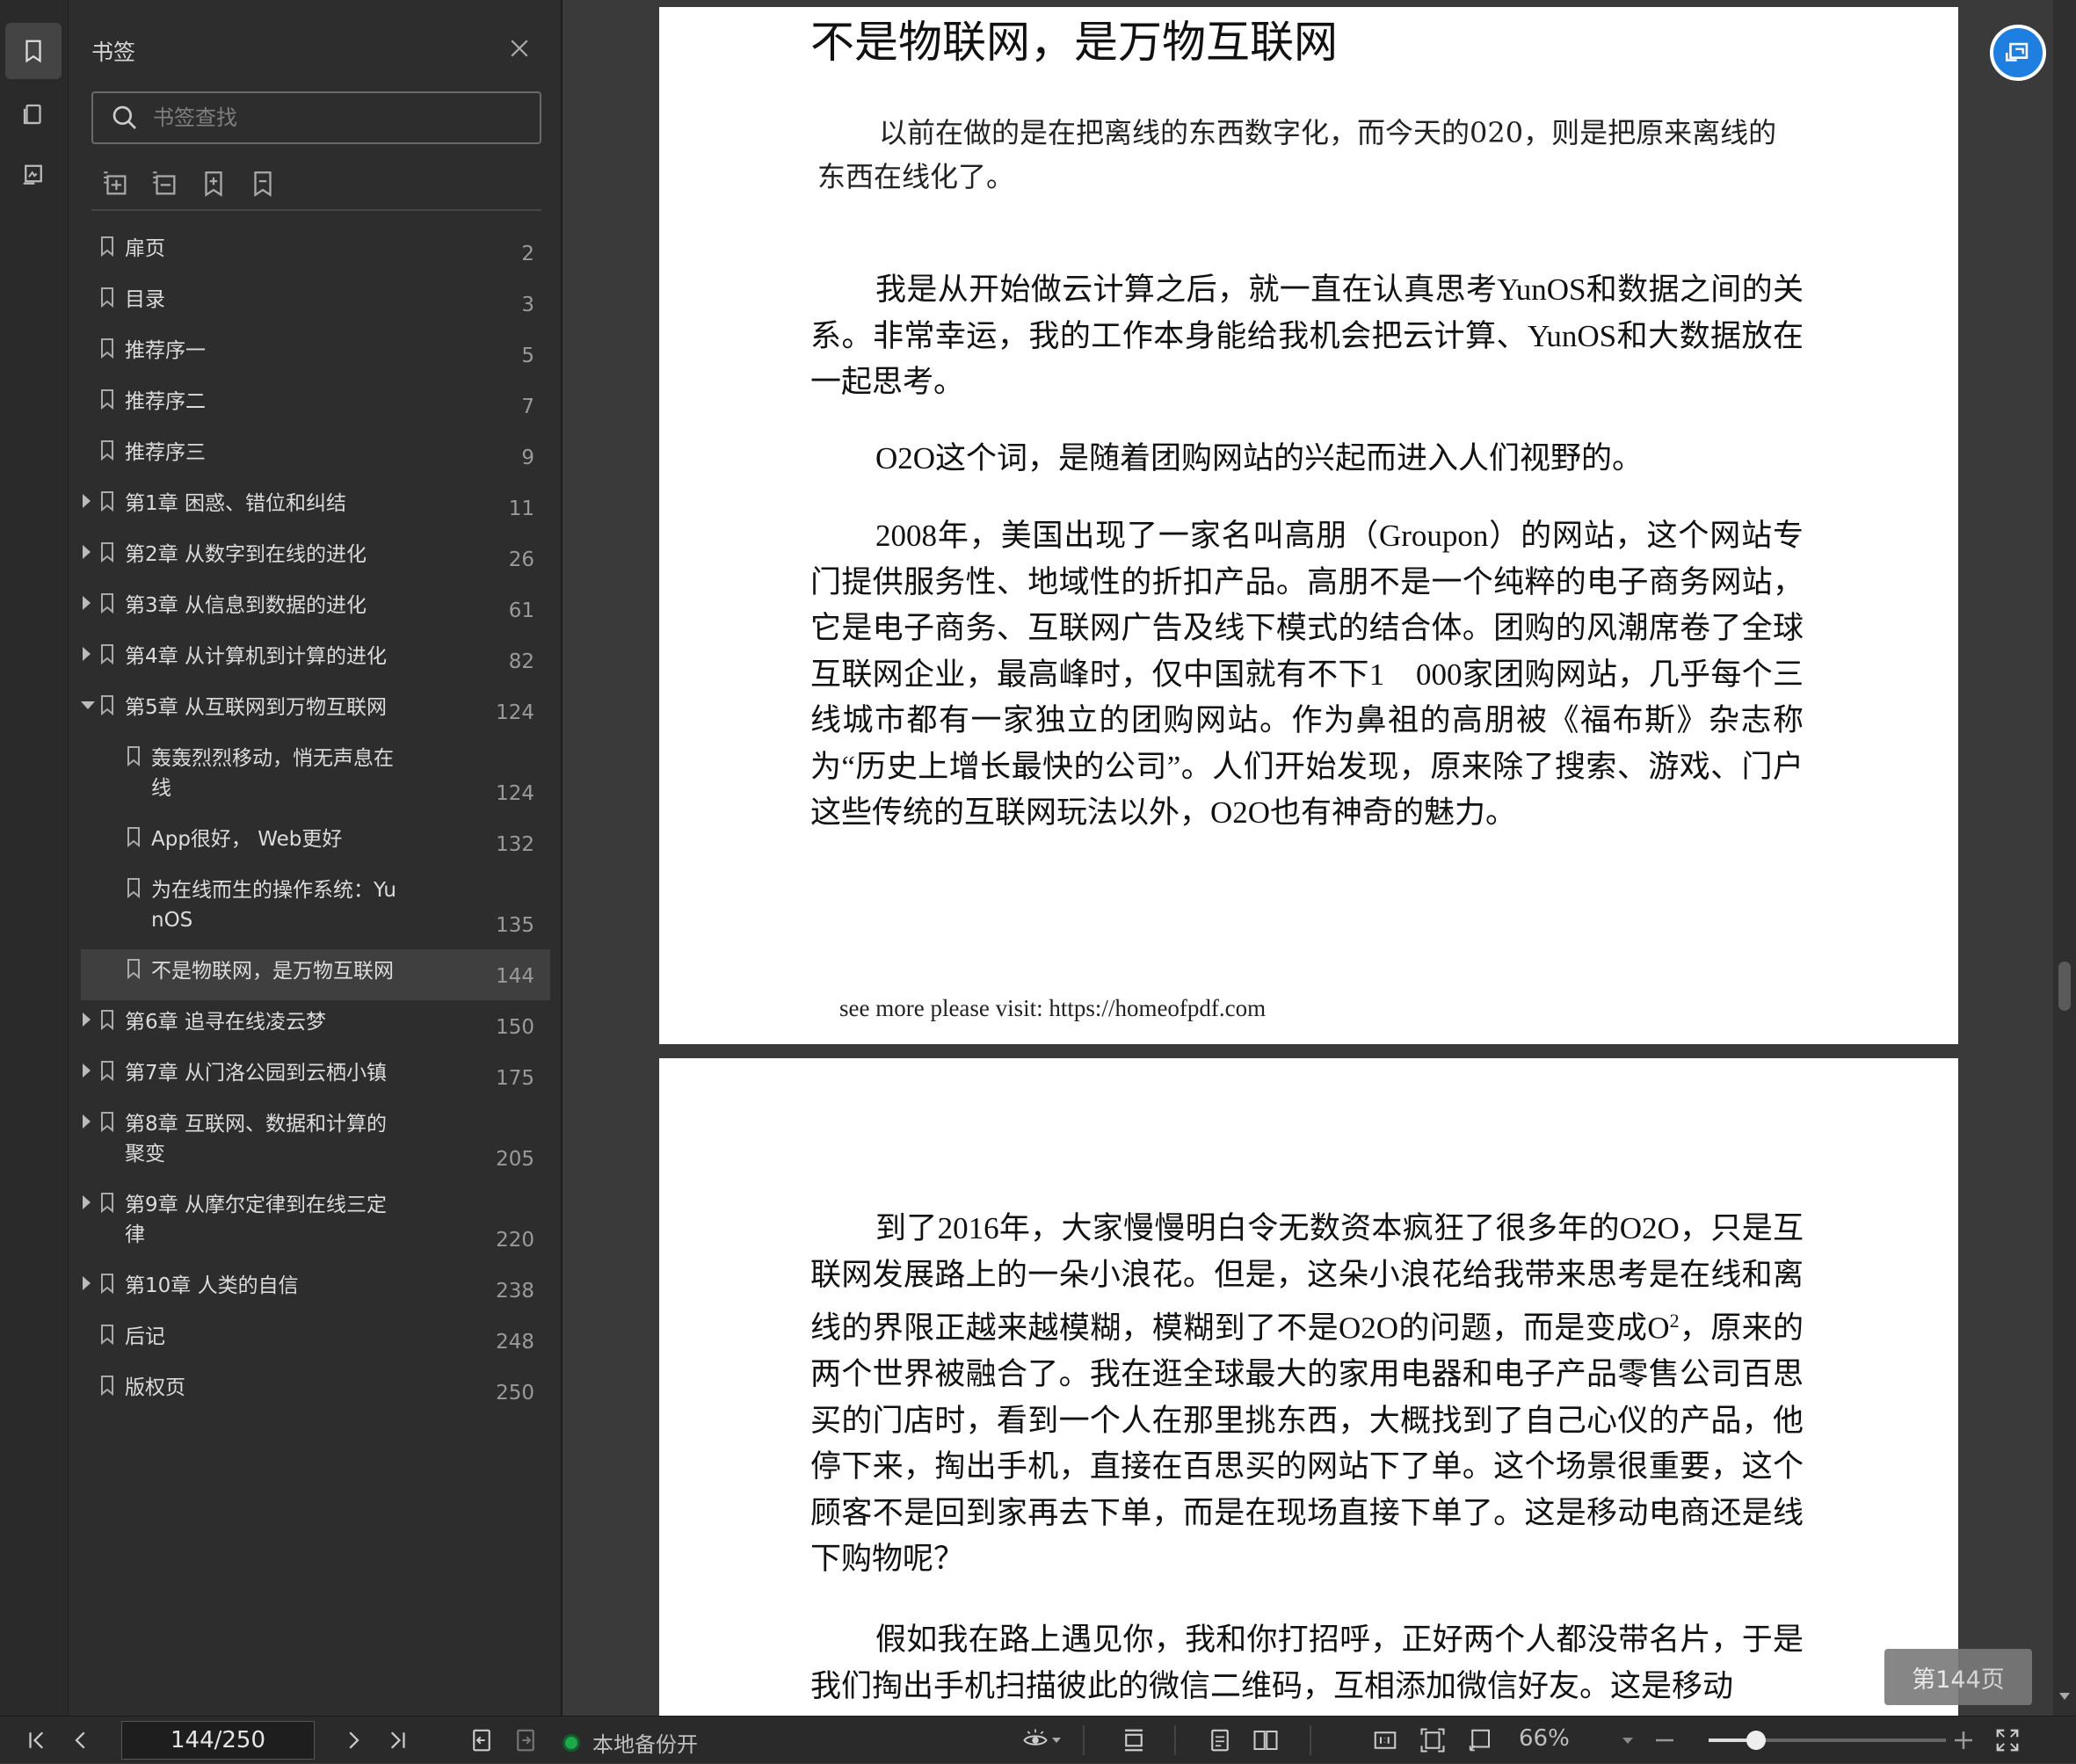  I want to click on close-icon, so click(519, 48).